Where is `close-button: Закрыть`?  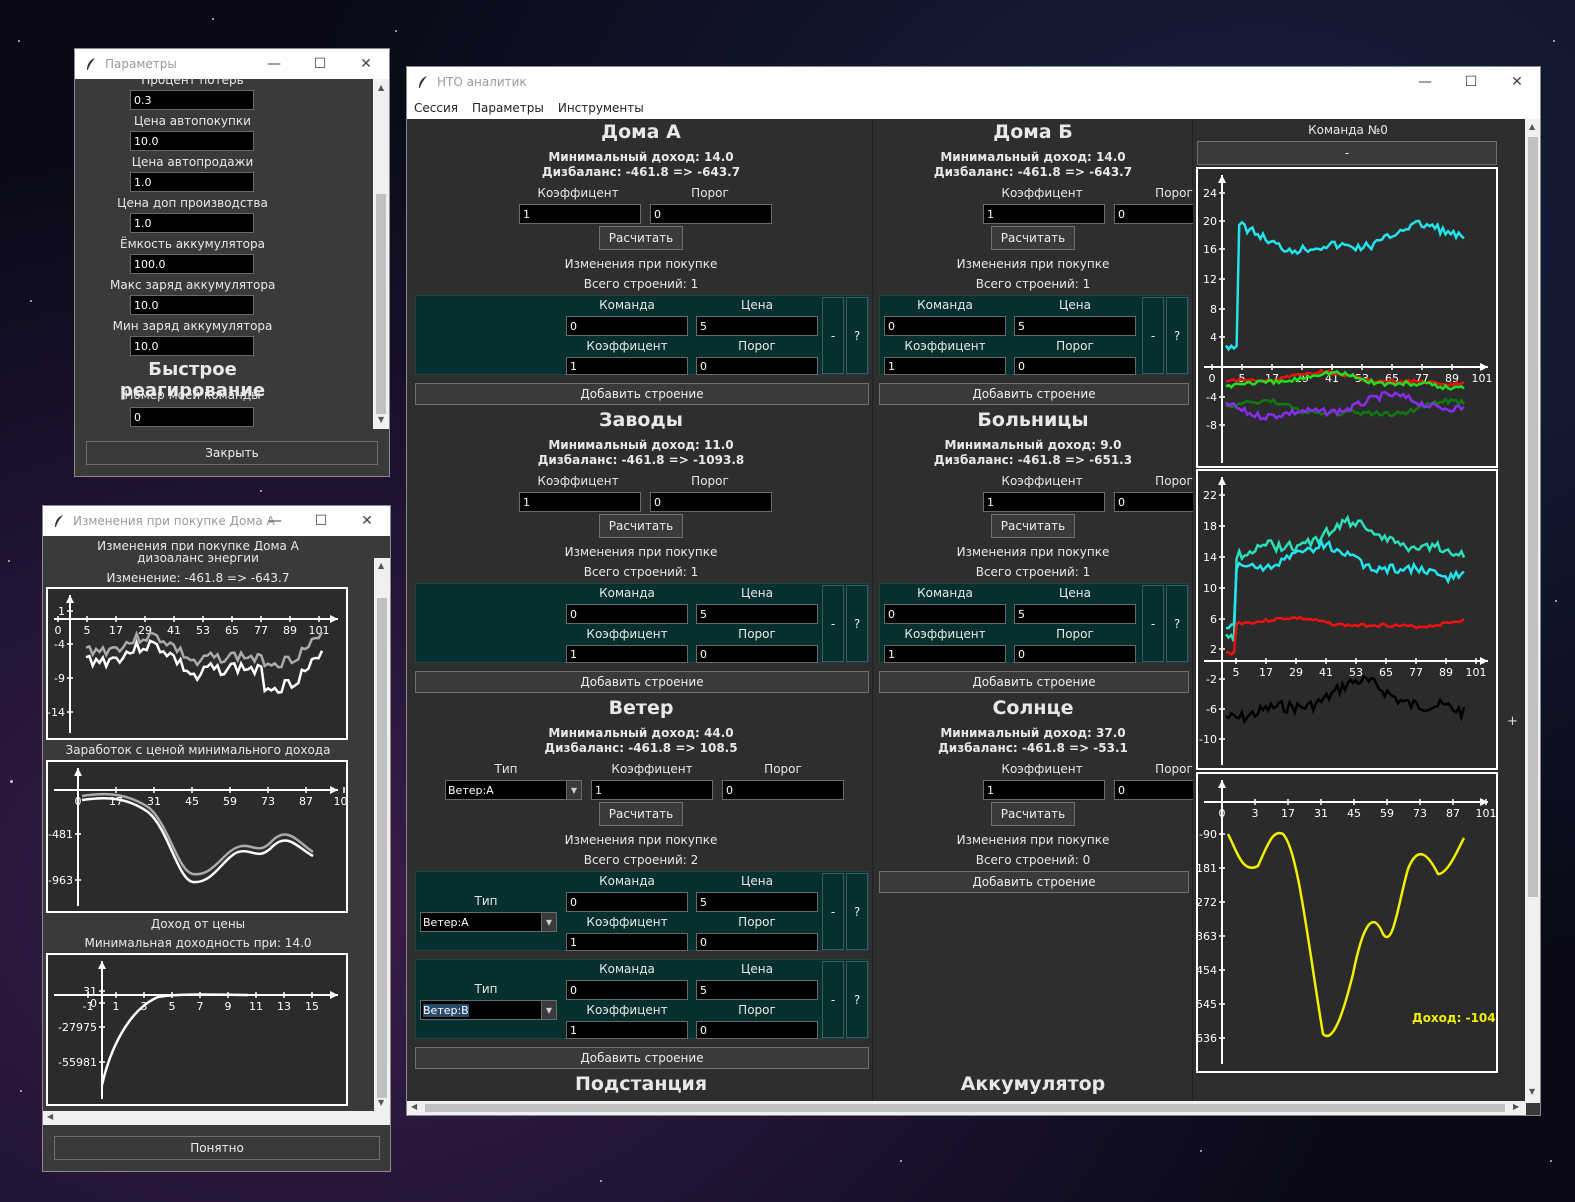
close-button: Закрыть is located at coordinates (232, 453).